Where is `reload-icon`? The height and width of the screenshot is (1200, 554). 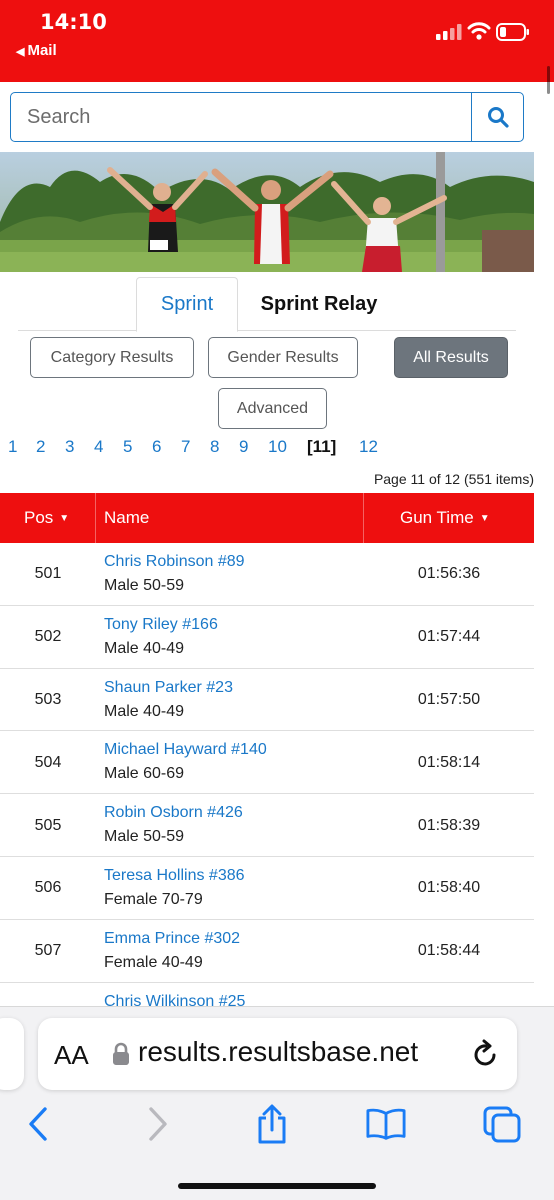 reload-icon is located at coordinates (486, 1054).